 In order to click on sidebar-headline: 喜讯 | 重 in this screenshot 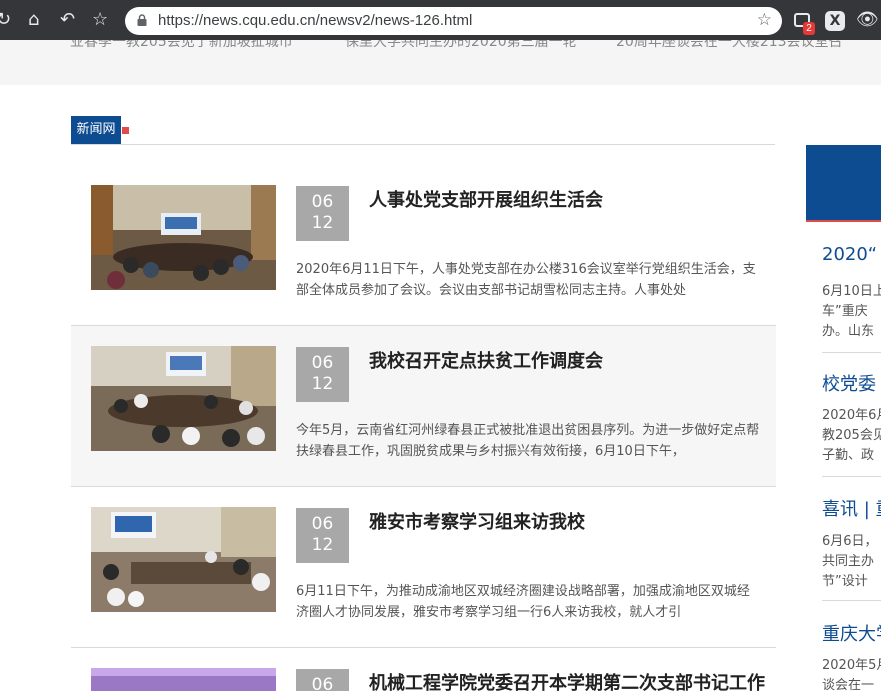, I will do `click(851, 508)`.